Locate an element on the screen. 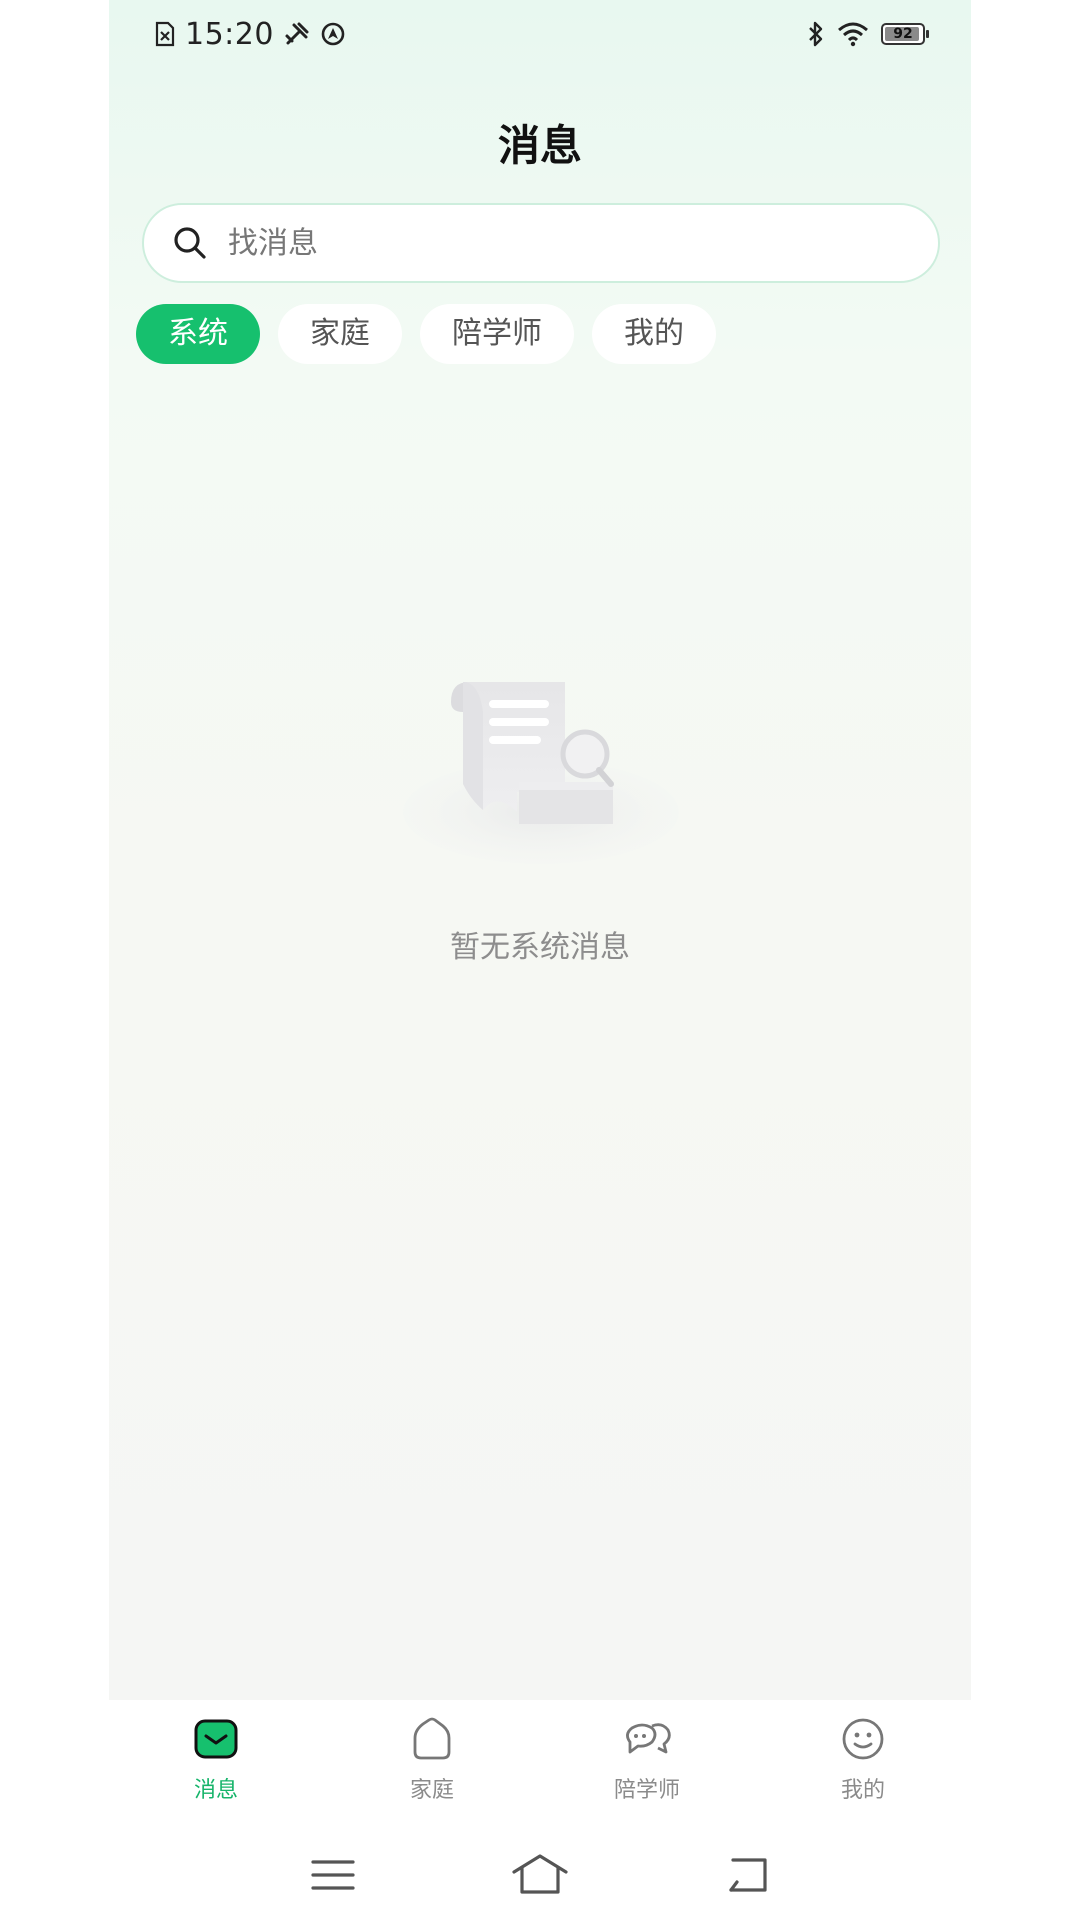  nav-label-home: 家庭 is located at coordinates (431, 1790).